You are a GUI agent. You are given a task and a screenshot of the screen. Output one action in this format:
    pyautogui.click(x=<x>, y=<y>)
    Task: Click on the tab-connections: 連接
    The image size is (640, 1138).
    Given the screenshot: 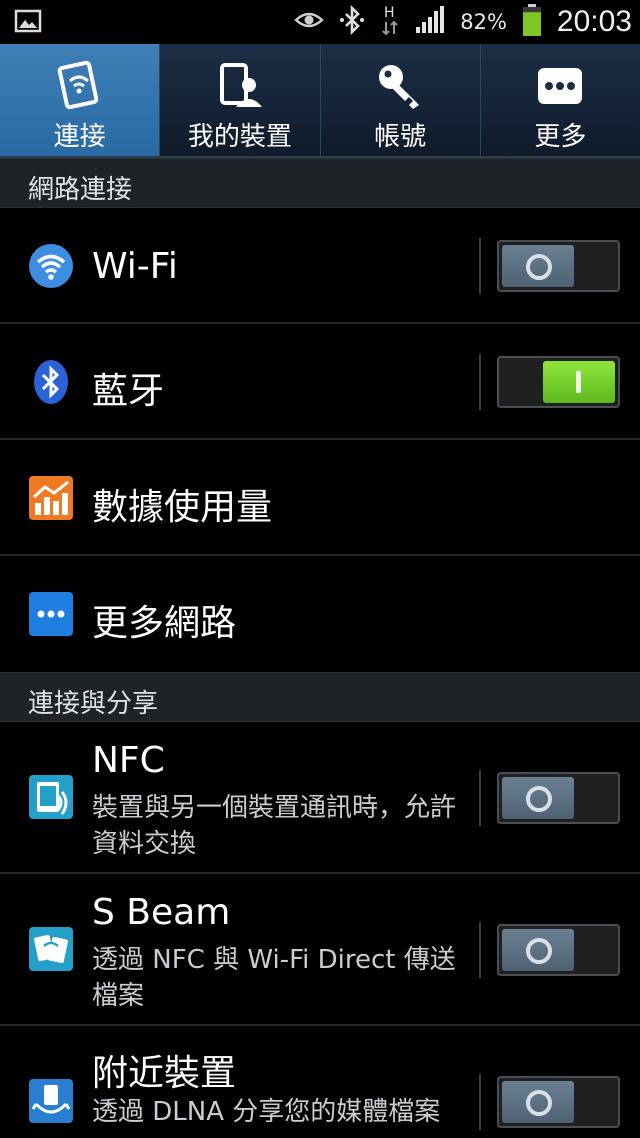 What is the action you would take?
    pyautogui.click(x=80, y=100)
    